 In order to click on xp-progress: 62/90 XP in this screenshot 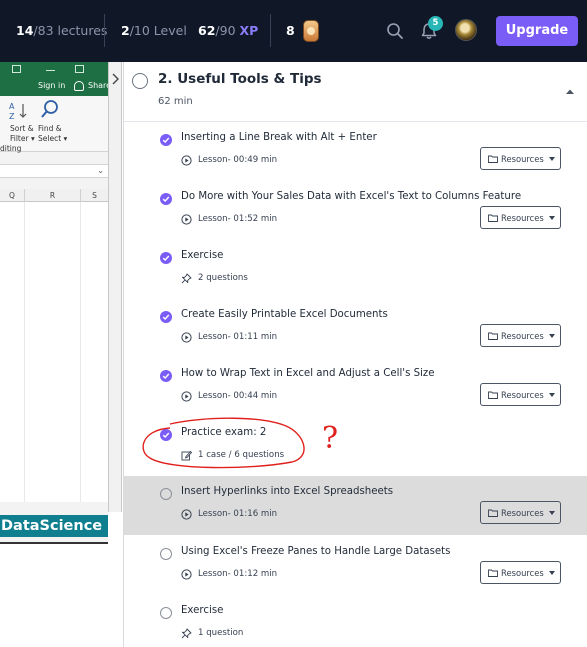, I will do `click(228, 31)`.